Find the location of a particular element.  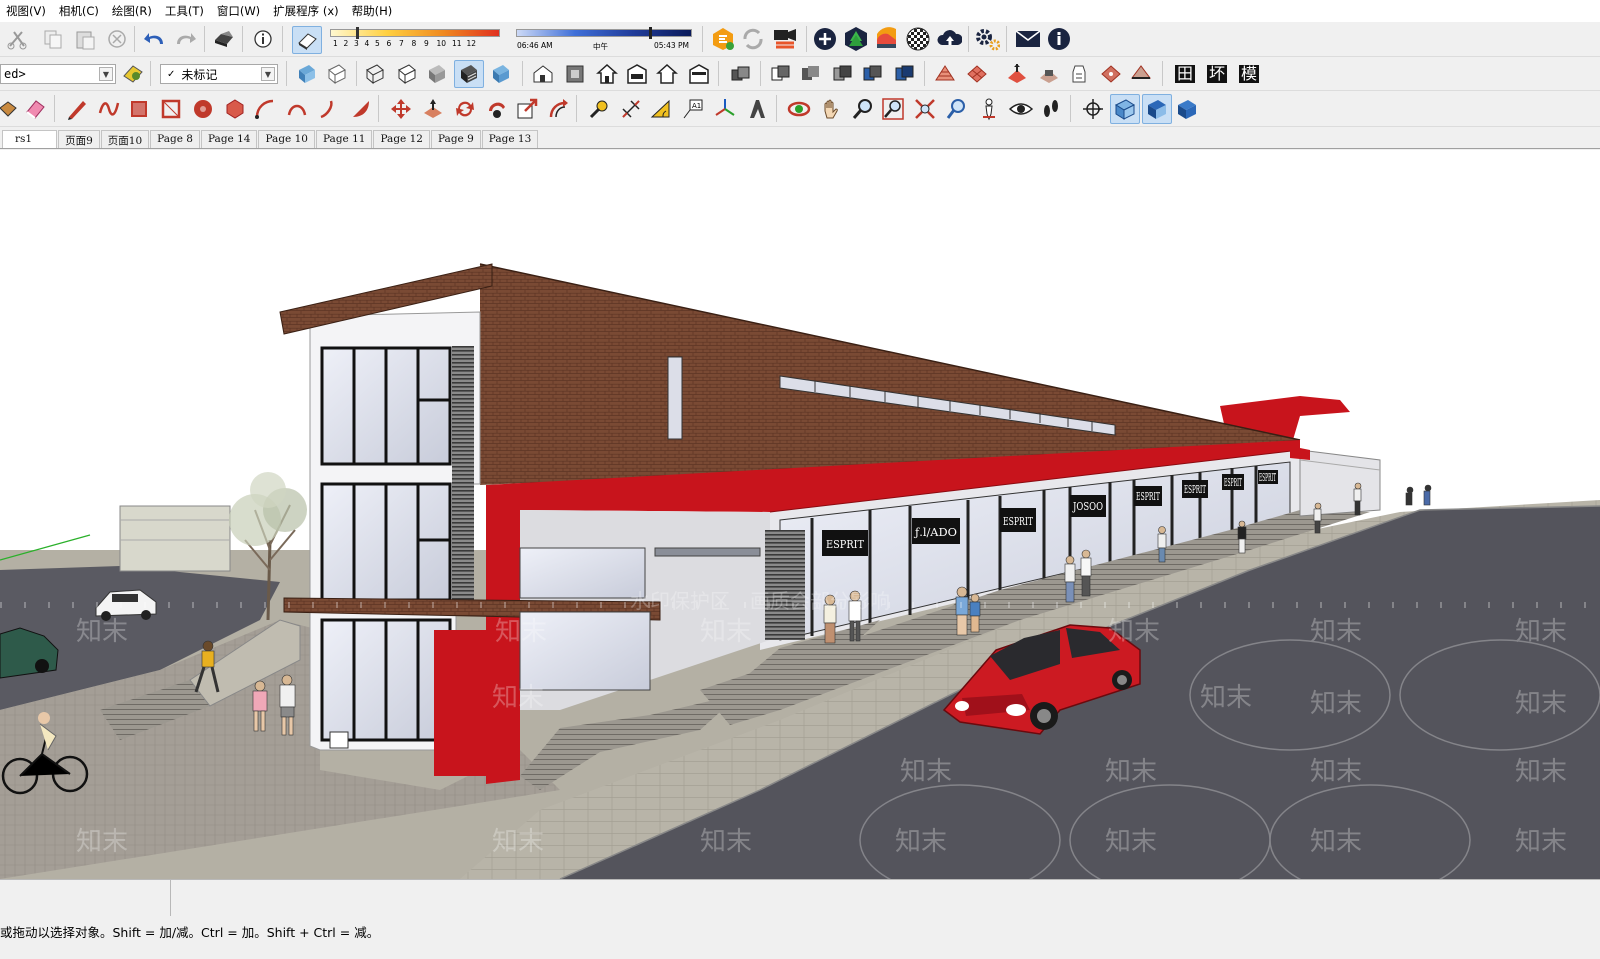

axes-icon is located at coordinates (725, 109).